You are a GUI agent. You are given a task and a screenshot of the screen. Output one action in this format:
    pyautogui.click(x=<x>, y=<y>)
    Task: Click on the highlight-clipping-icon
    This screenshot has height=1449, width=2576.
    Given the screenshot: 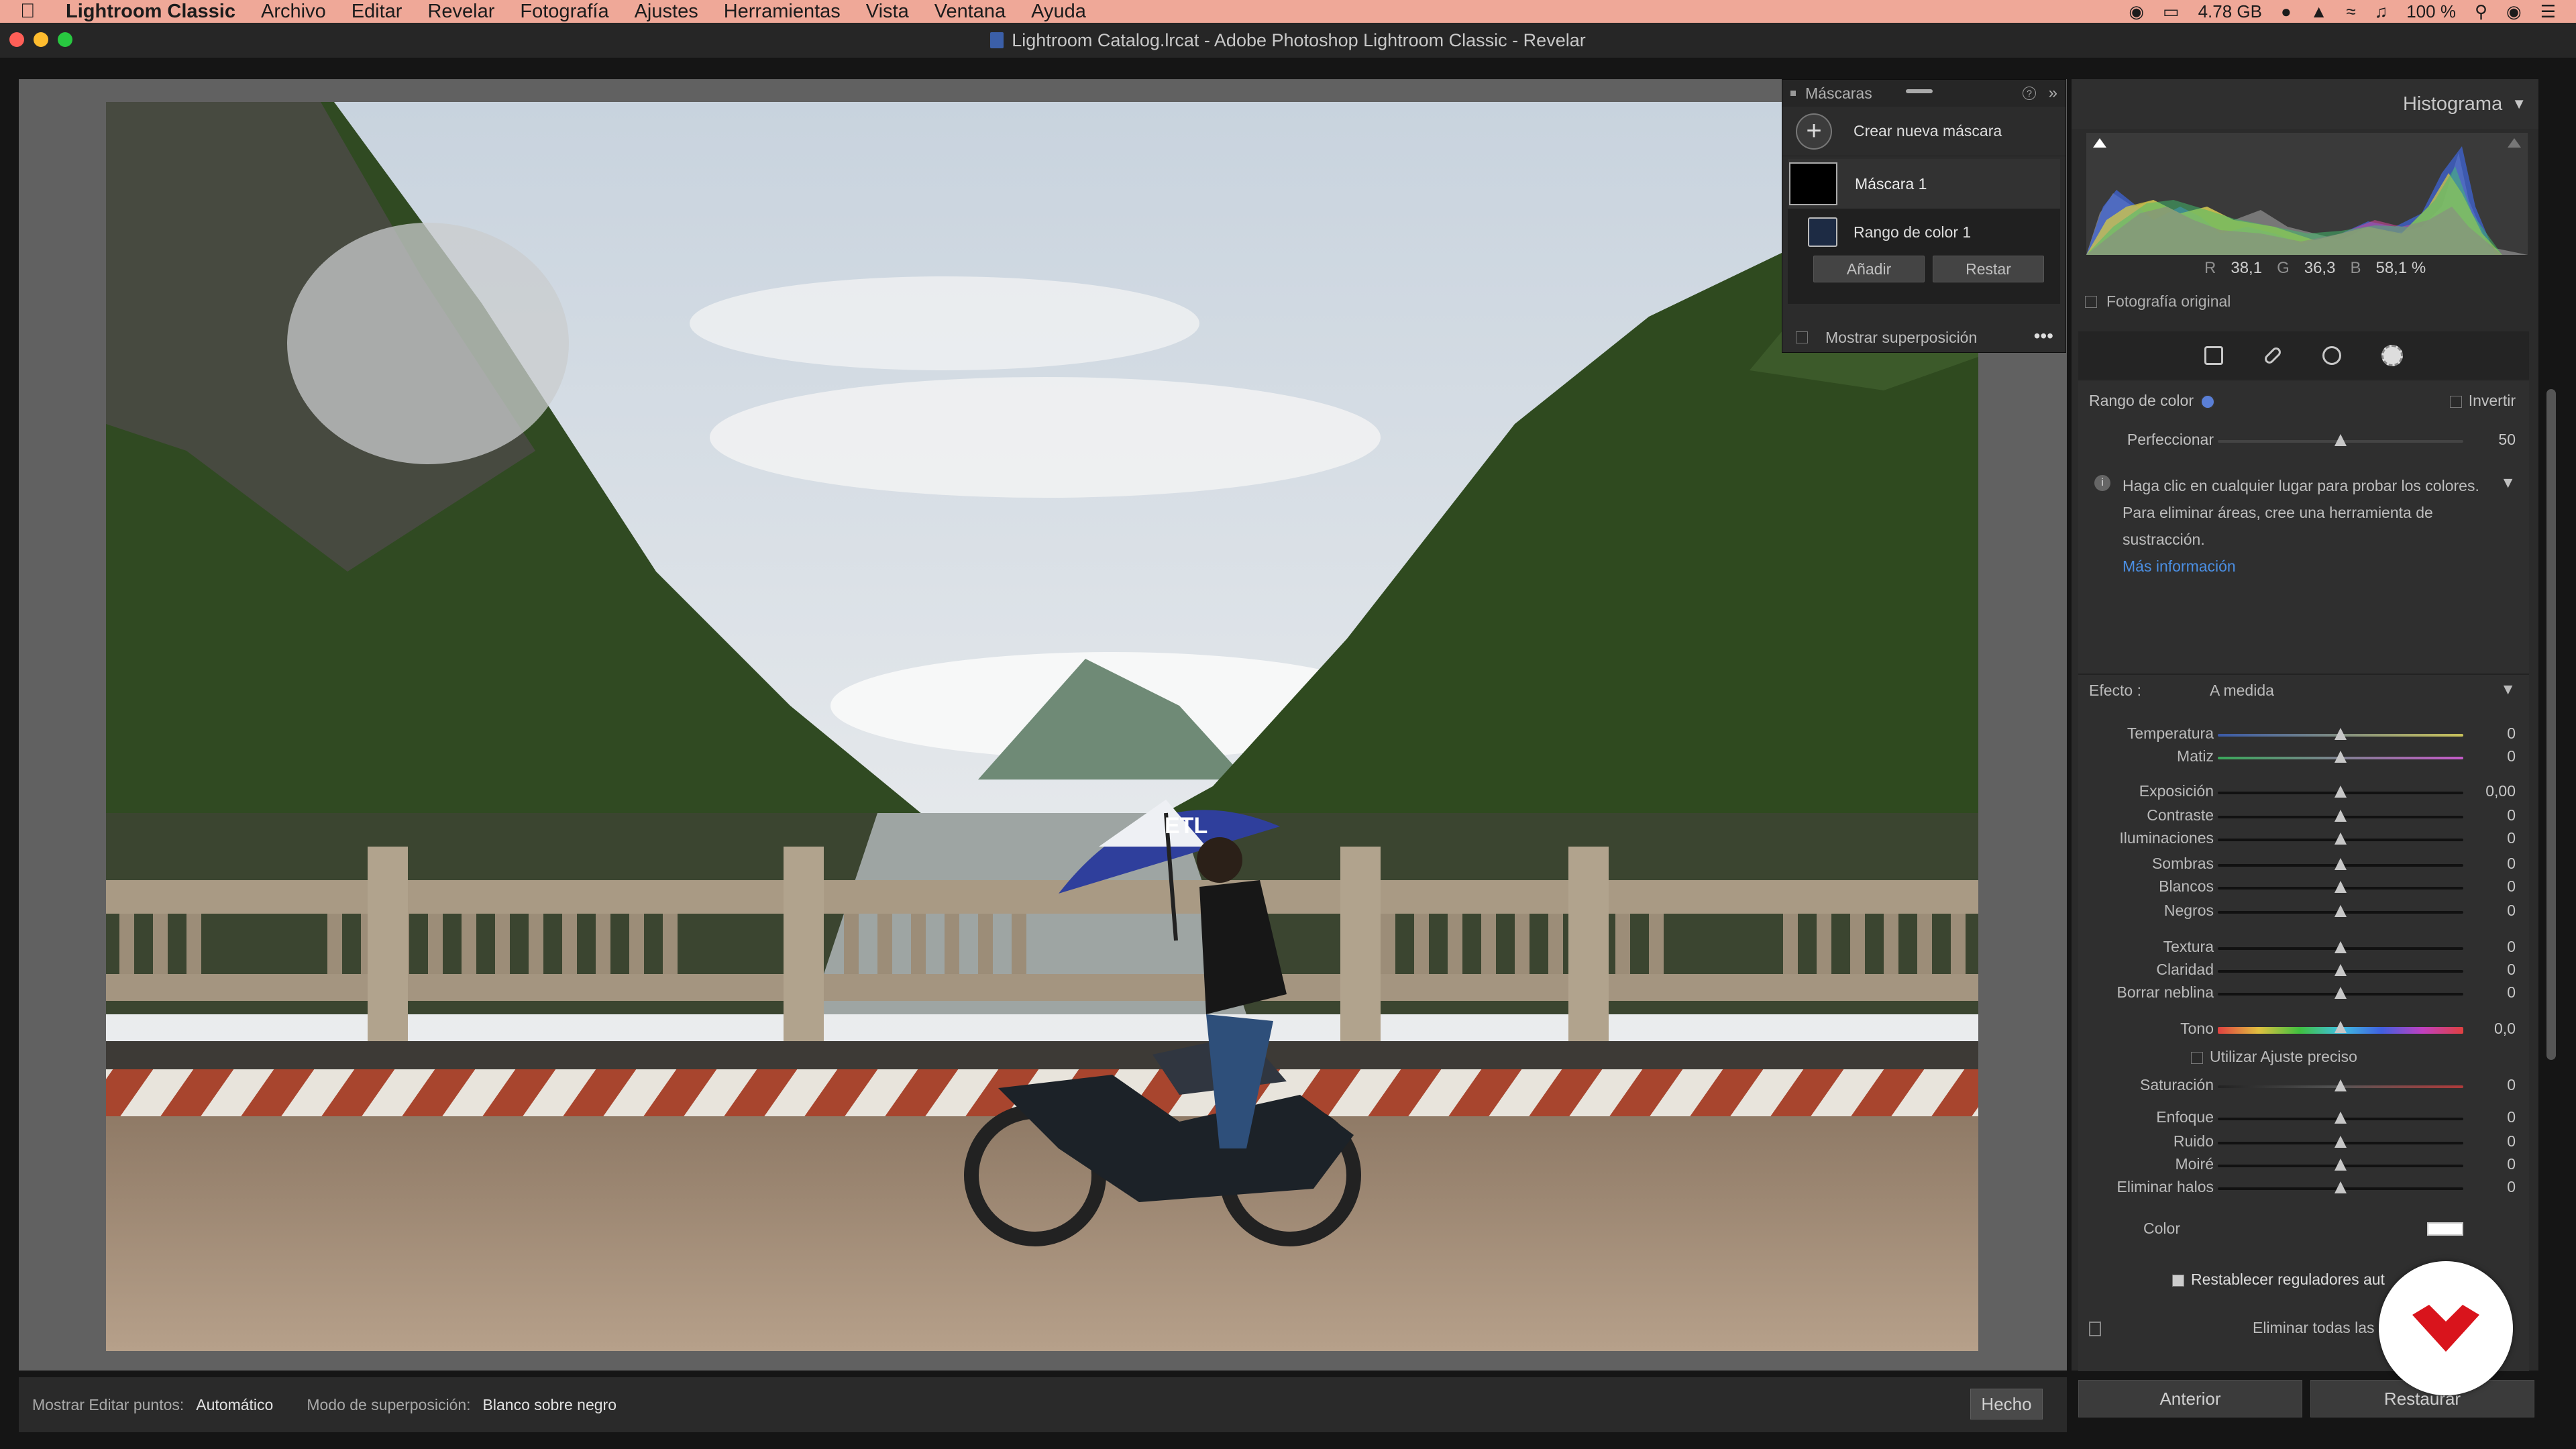 What is the action you would take?
    pyautogui.click(x=2514, y=143)
    